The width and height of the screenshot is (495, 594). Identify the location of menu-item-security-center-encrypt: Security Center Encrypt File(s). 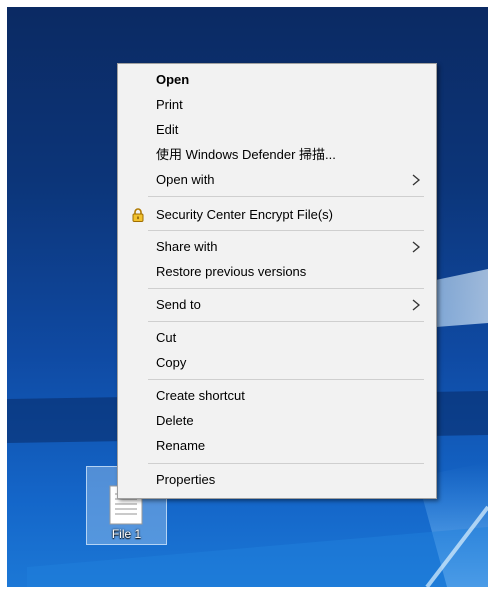
(277, 215).